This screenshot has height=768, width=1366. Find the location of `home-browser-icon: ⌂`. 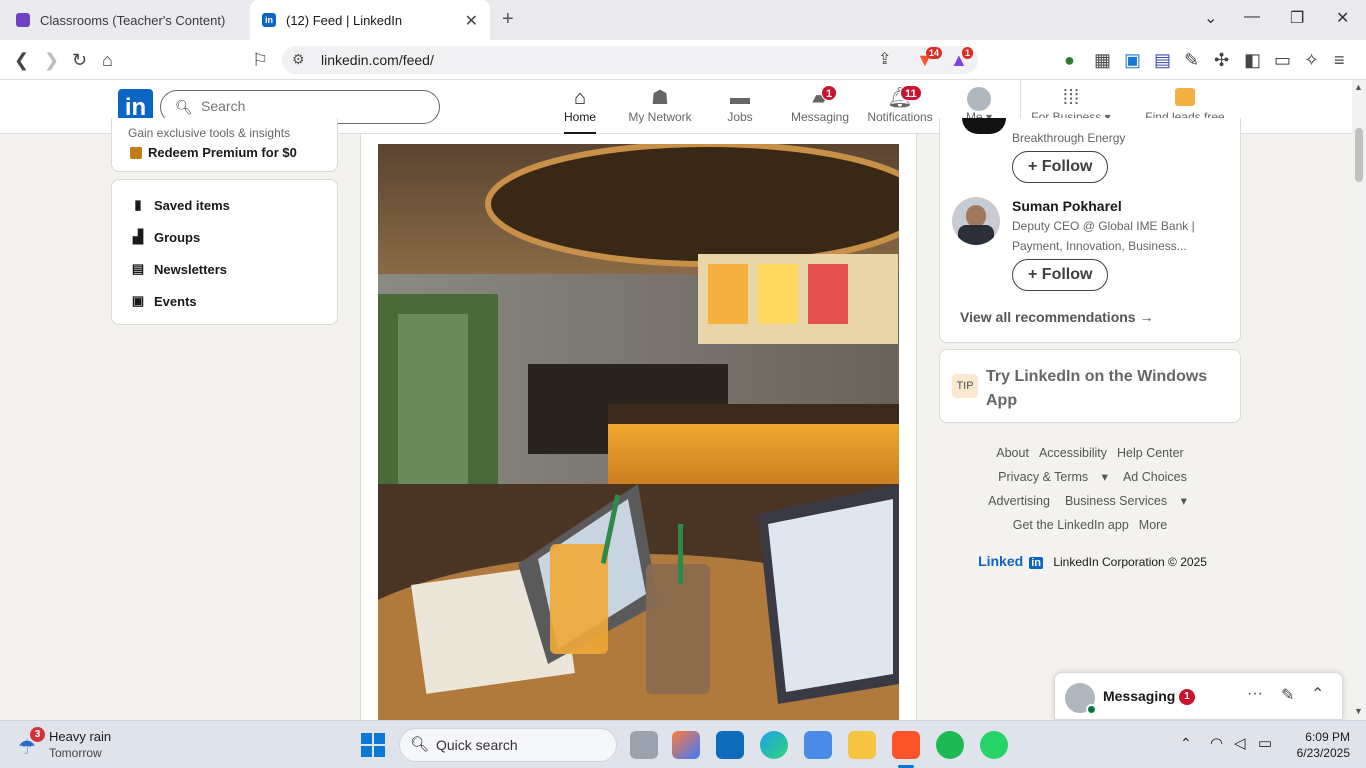

home-browser-icon: ⌂ is located at coordinates (107, 60).